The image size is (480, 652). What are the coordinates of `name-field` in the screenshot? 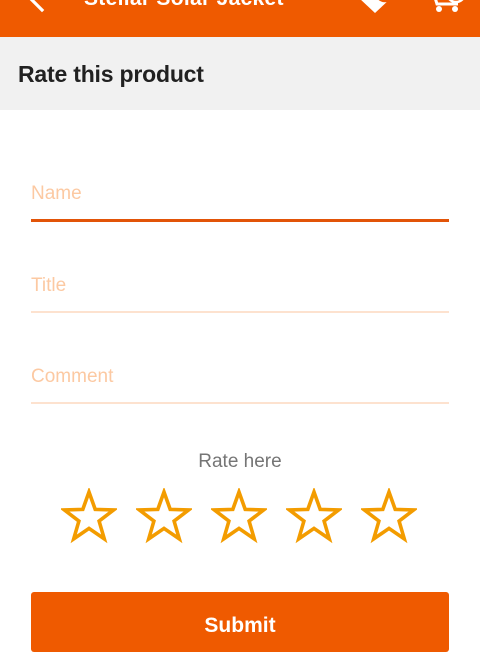 It's located at (240, 201).